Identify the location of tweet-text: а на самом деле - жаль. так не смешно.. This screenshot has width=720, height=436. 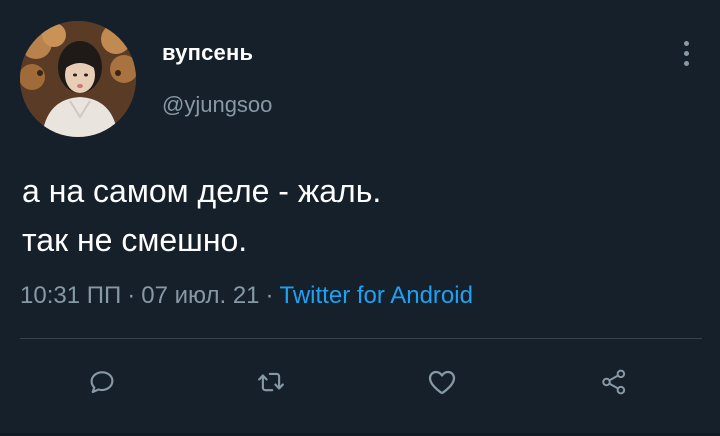
(201, 216).